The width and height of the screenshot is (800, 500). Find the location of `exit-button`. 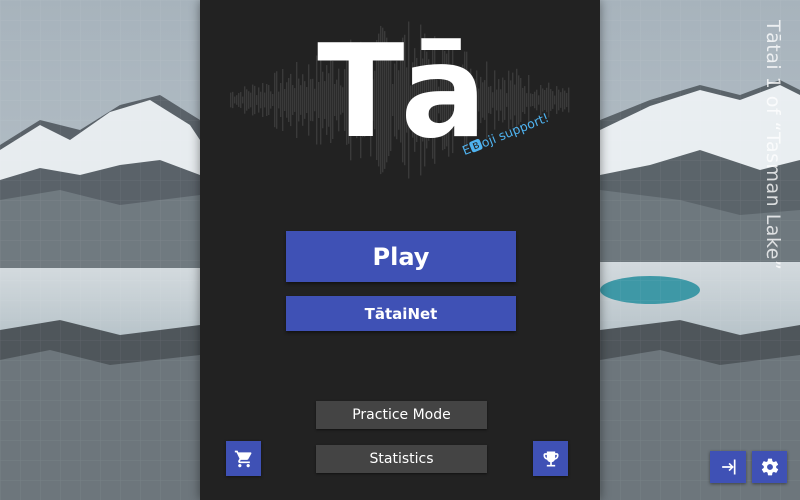

exit-button is located at coordinates (728, 467).